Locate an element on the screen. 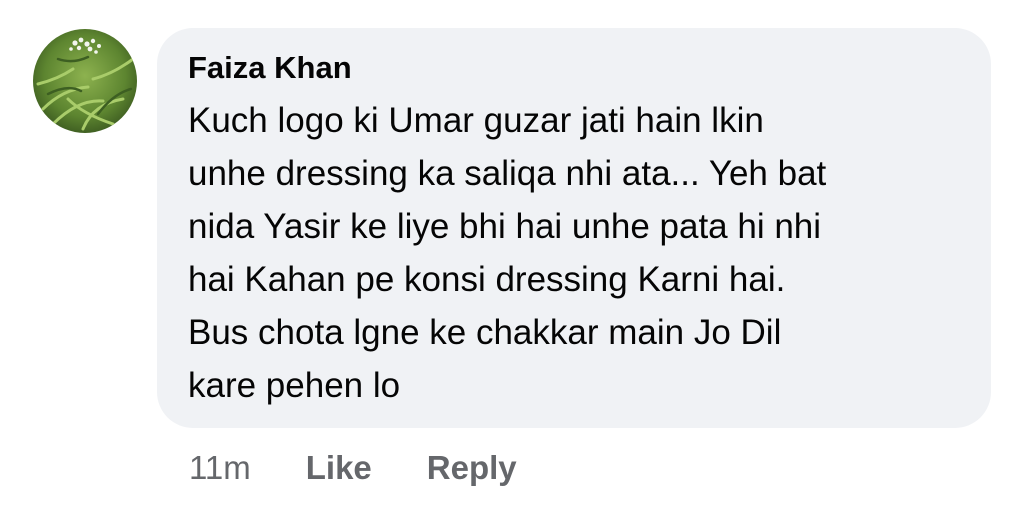 The width and height of the screenshot is (1024, 511). like-button: Like is located at coordinates (339, 468).